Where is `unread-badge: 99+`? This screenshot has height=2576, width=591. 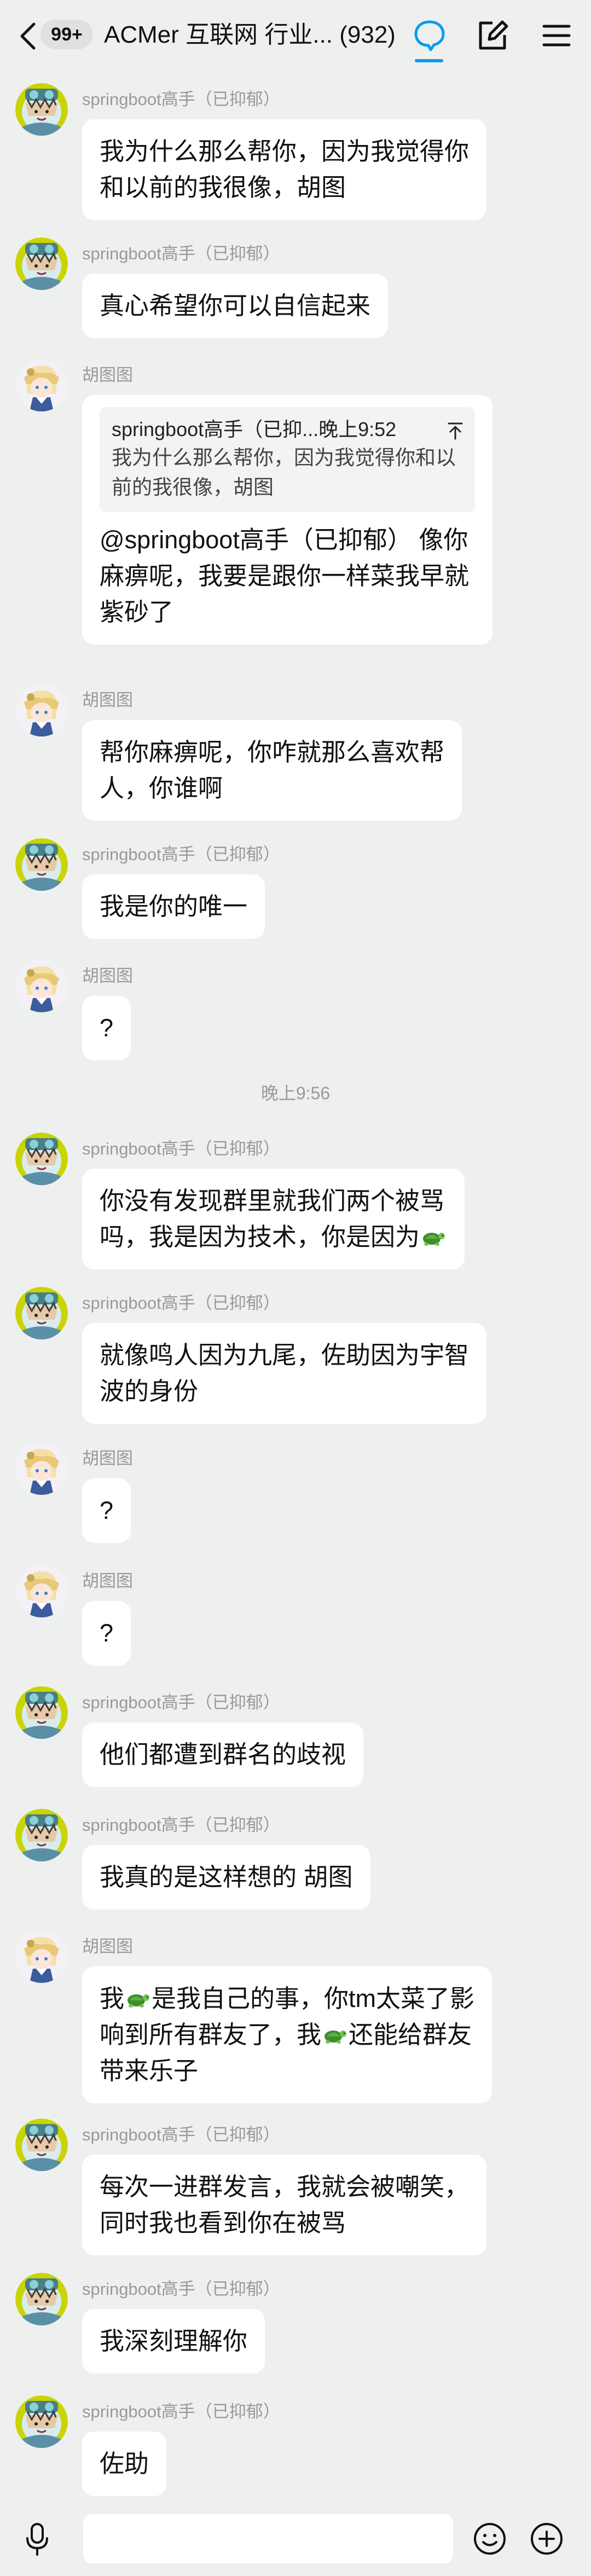
unread-badge: 99+ is located at coordinates (66, 34).